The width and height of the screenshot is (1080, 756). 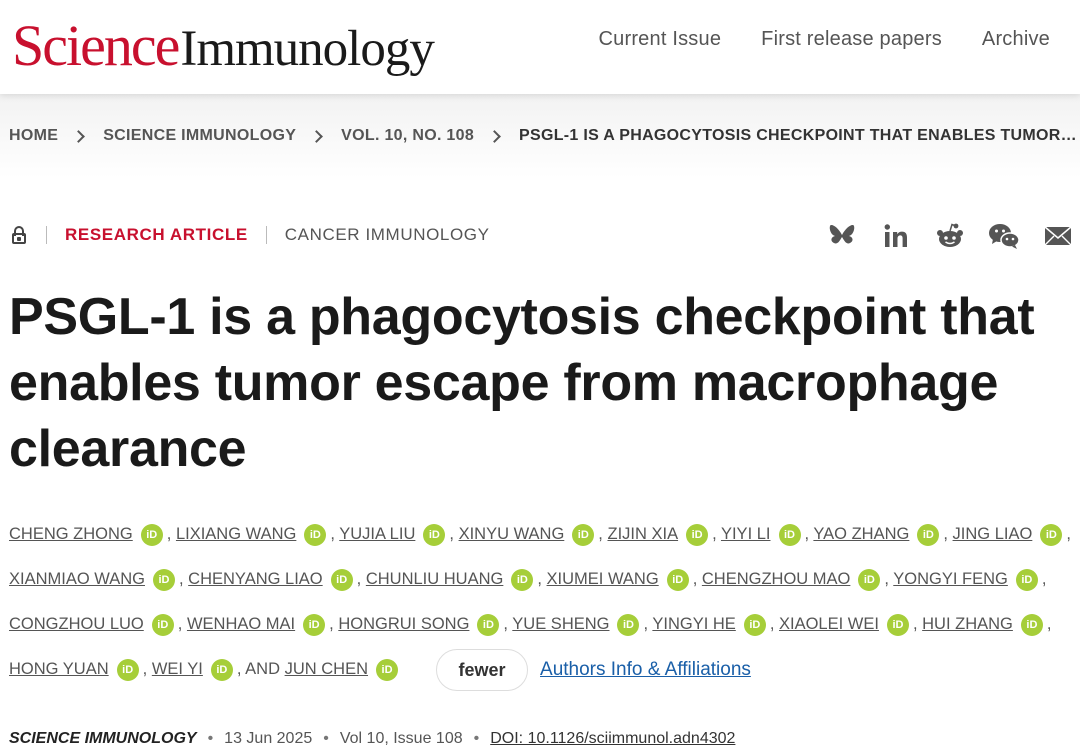 I want to click on author-name: YONGYI FENG, so click(x=950, y=579).